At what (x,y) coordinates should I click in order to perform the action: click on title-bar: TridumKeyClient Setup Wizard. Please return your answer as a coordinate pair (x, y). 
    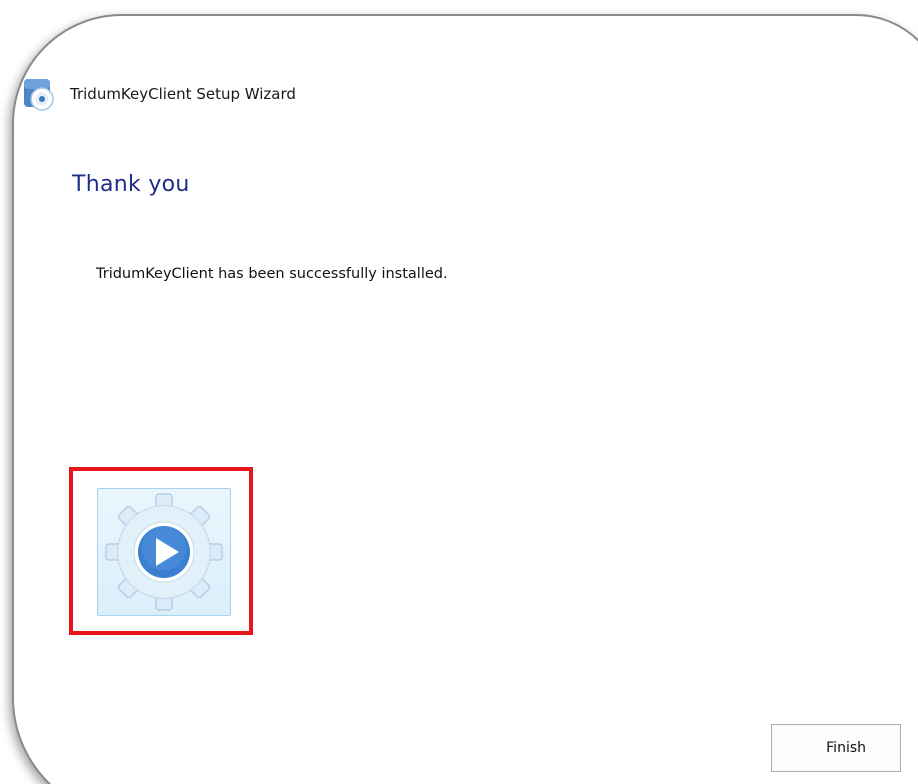
    Looking at the image, I should click on (159, 94).